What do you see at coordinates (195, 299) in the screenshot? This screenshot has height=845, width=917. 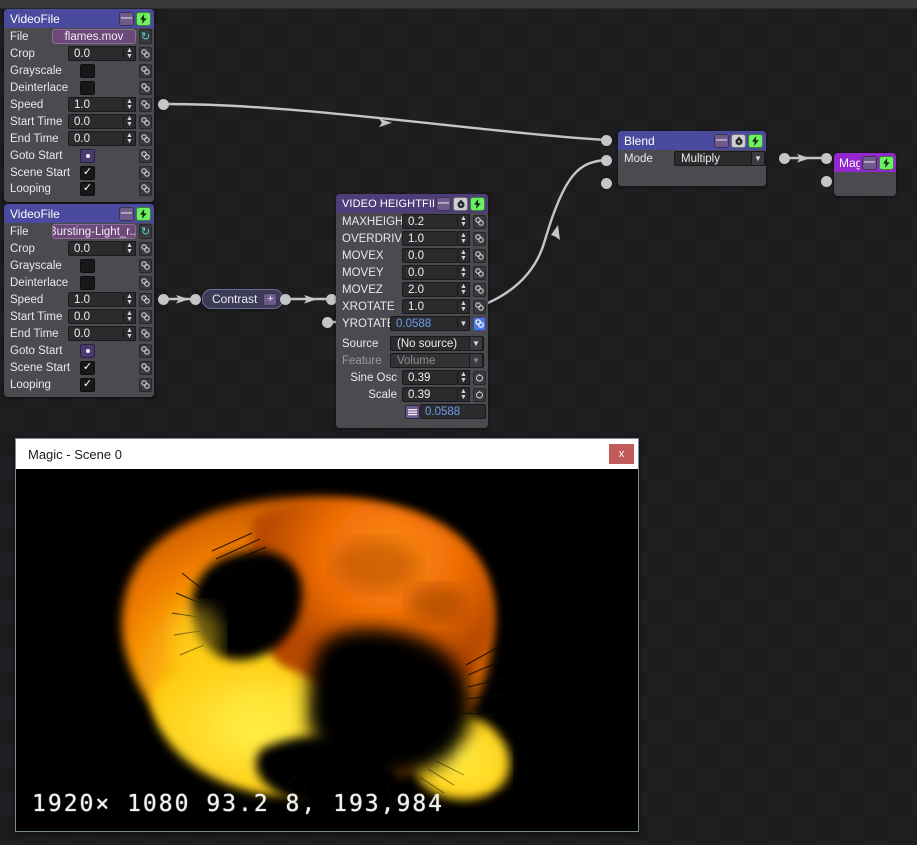 I see `wire-node-contrast-in` at bounding box center [195, 299].